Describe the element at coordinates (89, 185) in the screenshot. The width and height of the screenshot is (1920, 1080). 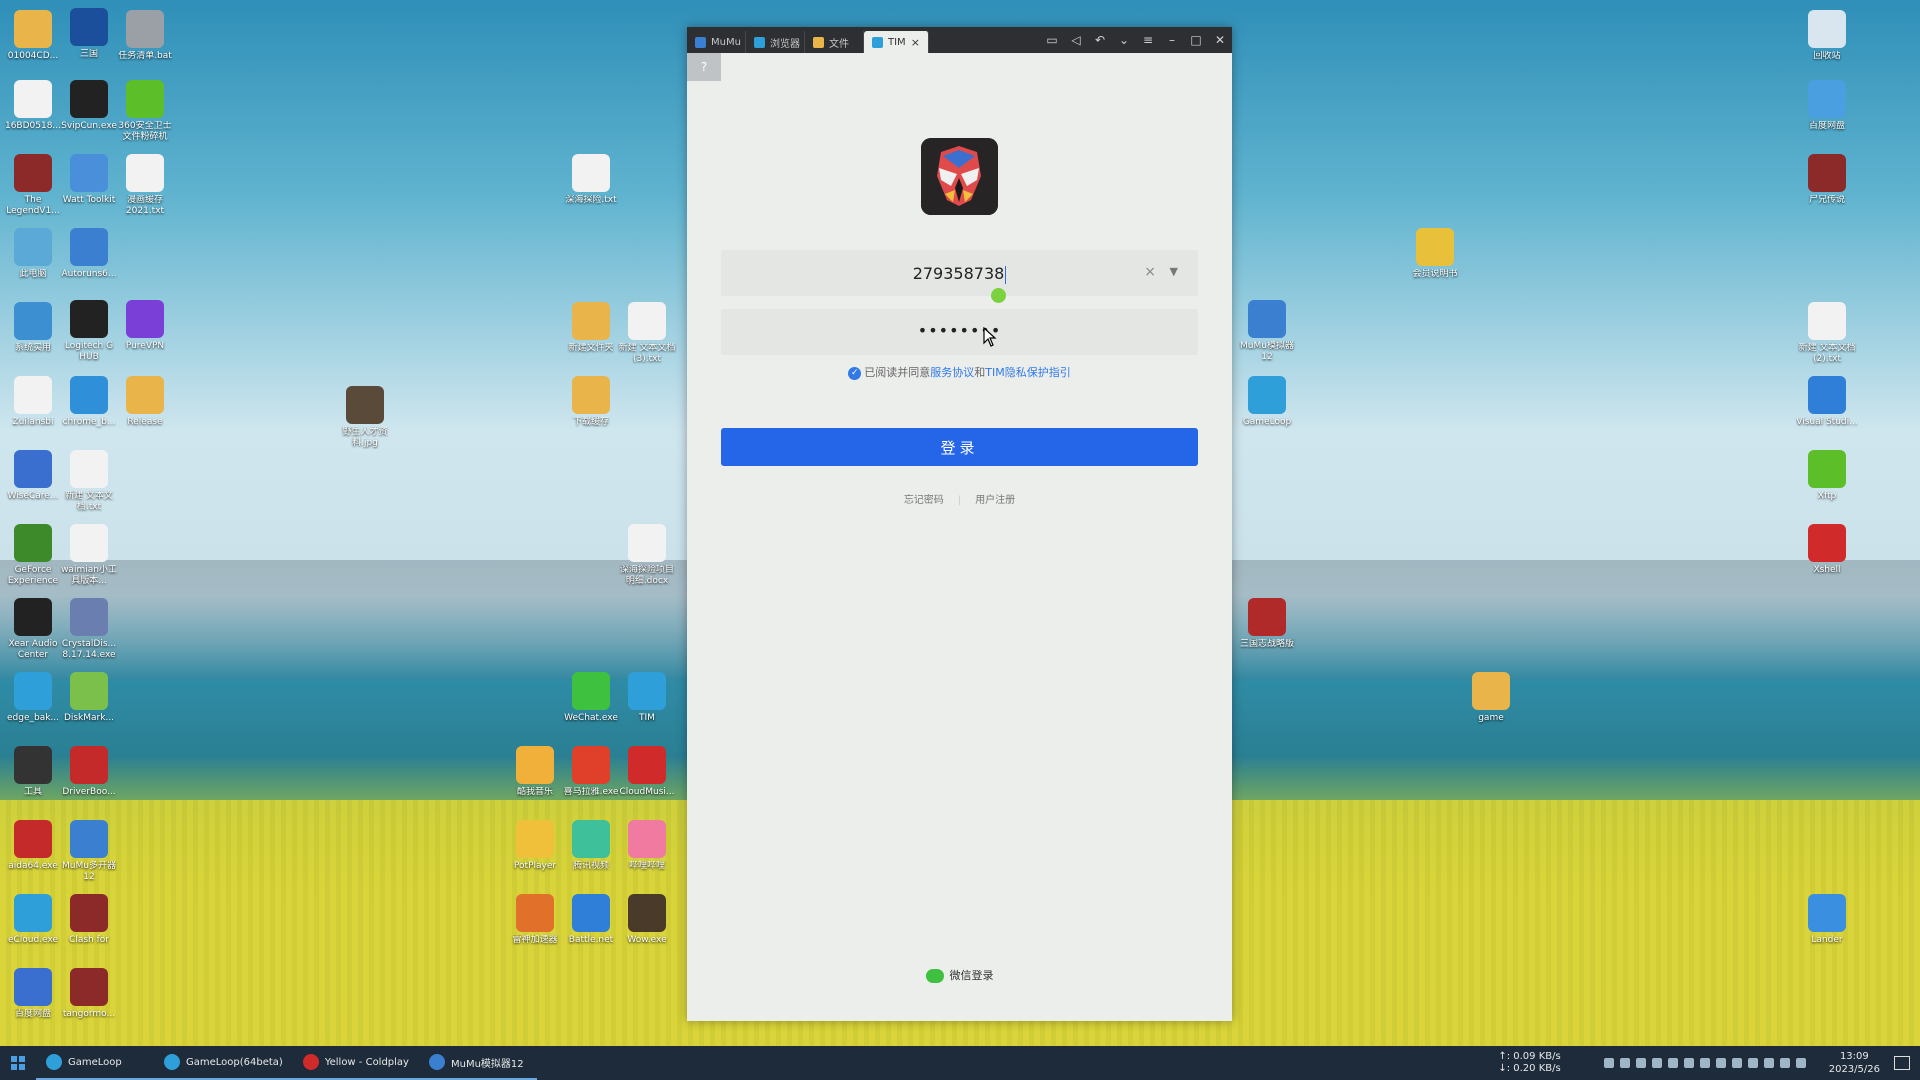
I see `desktop-icon: Watt Toolkit` at that location.